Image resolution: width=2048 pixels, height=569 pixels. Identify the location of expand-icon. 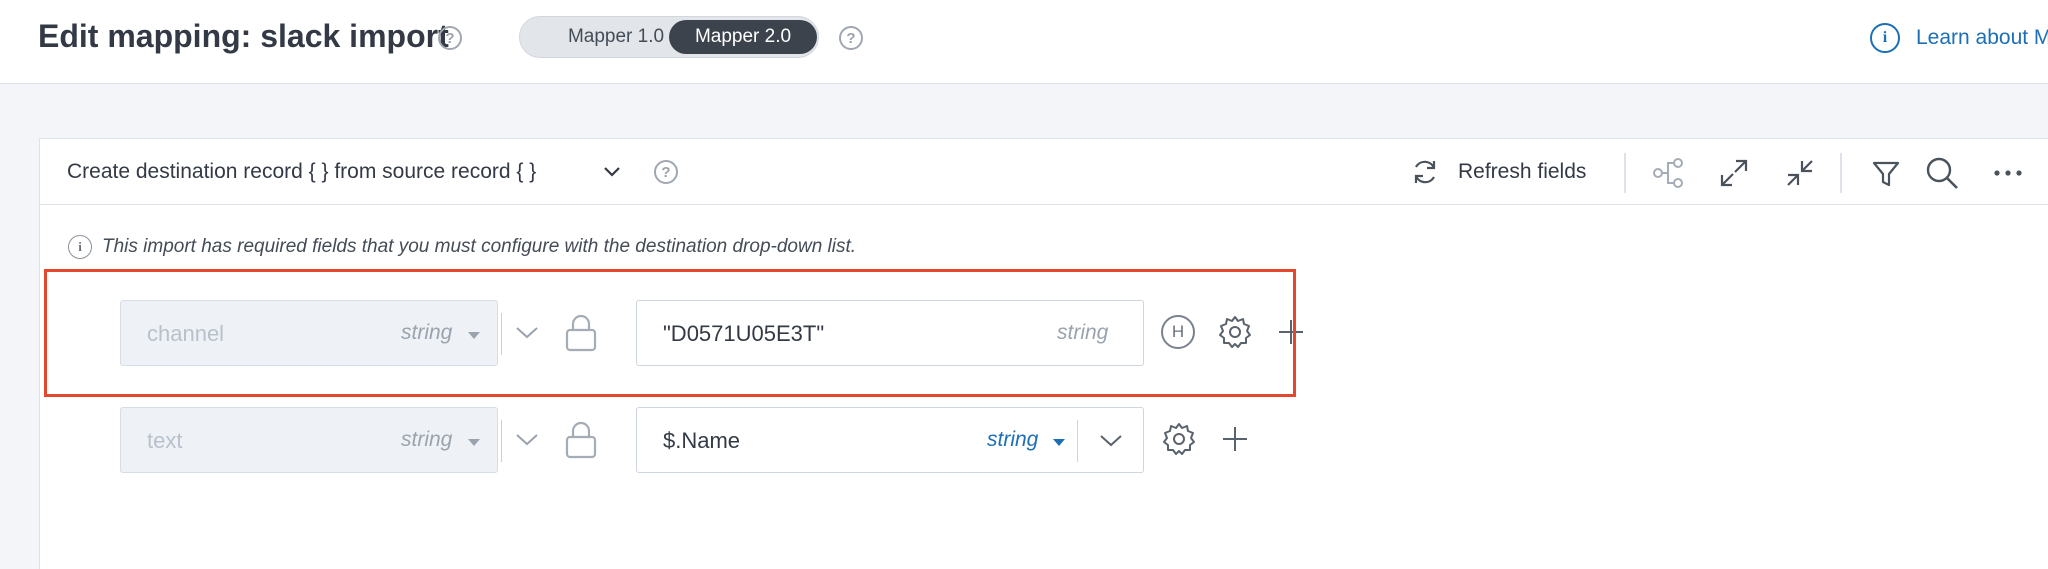
(1734, 173).